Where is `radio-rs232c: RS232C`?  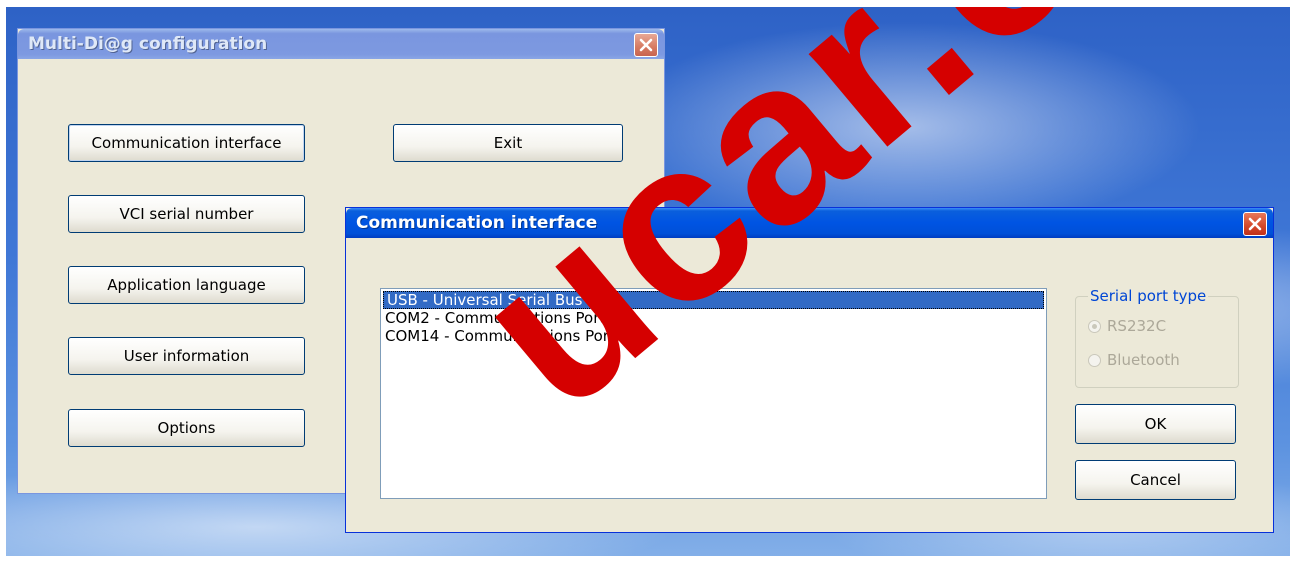
radio-rs232c: RS232C is located at coordinates (1127, 326).